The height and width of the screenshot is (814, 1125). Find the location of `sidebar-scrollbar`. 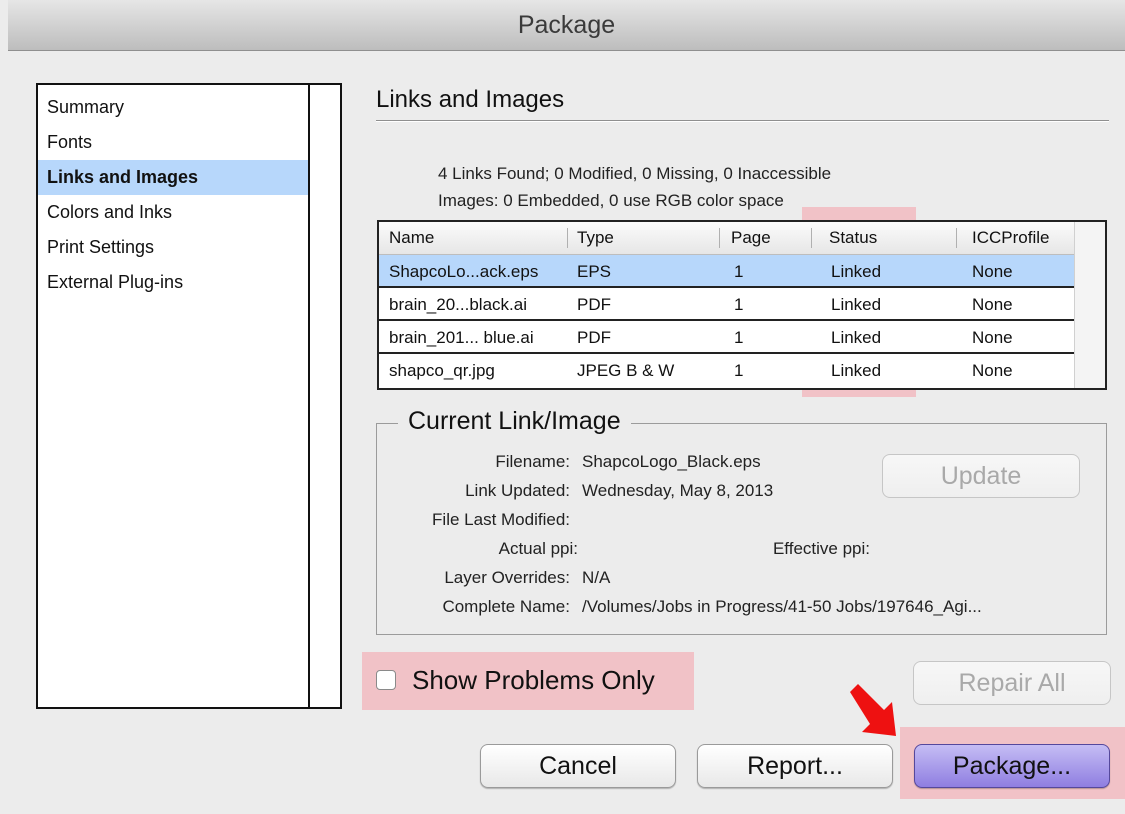

sidebar-scrollbar is located at coordinates (324, 396).